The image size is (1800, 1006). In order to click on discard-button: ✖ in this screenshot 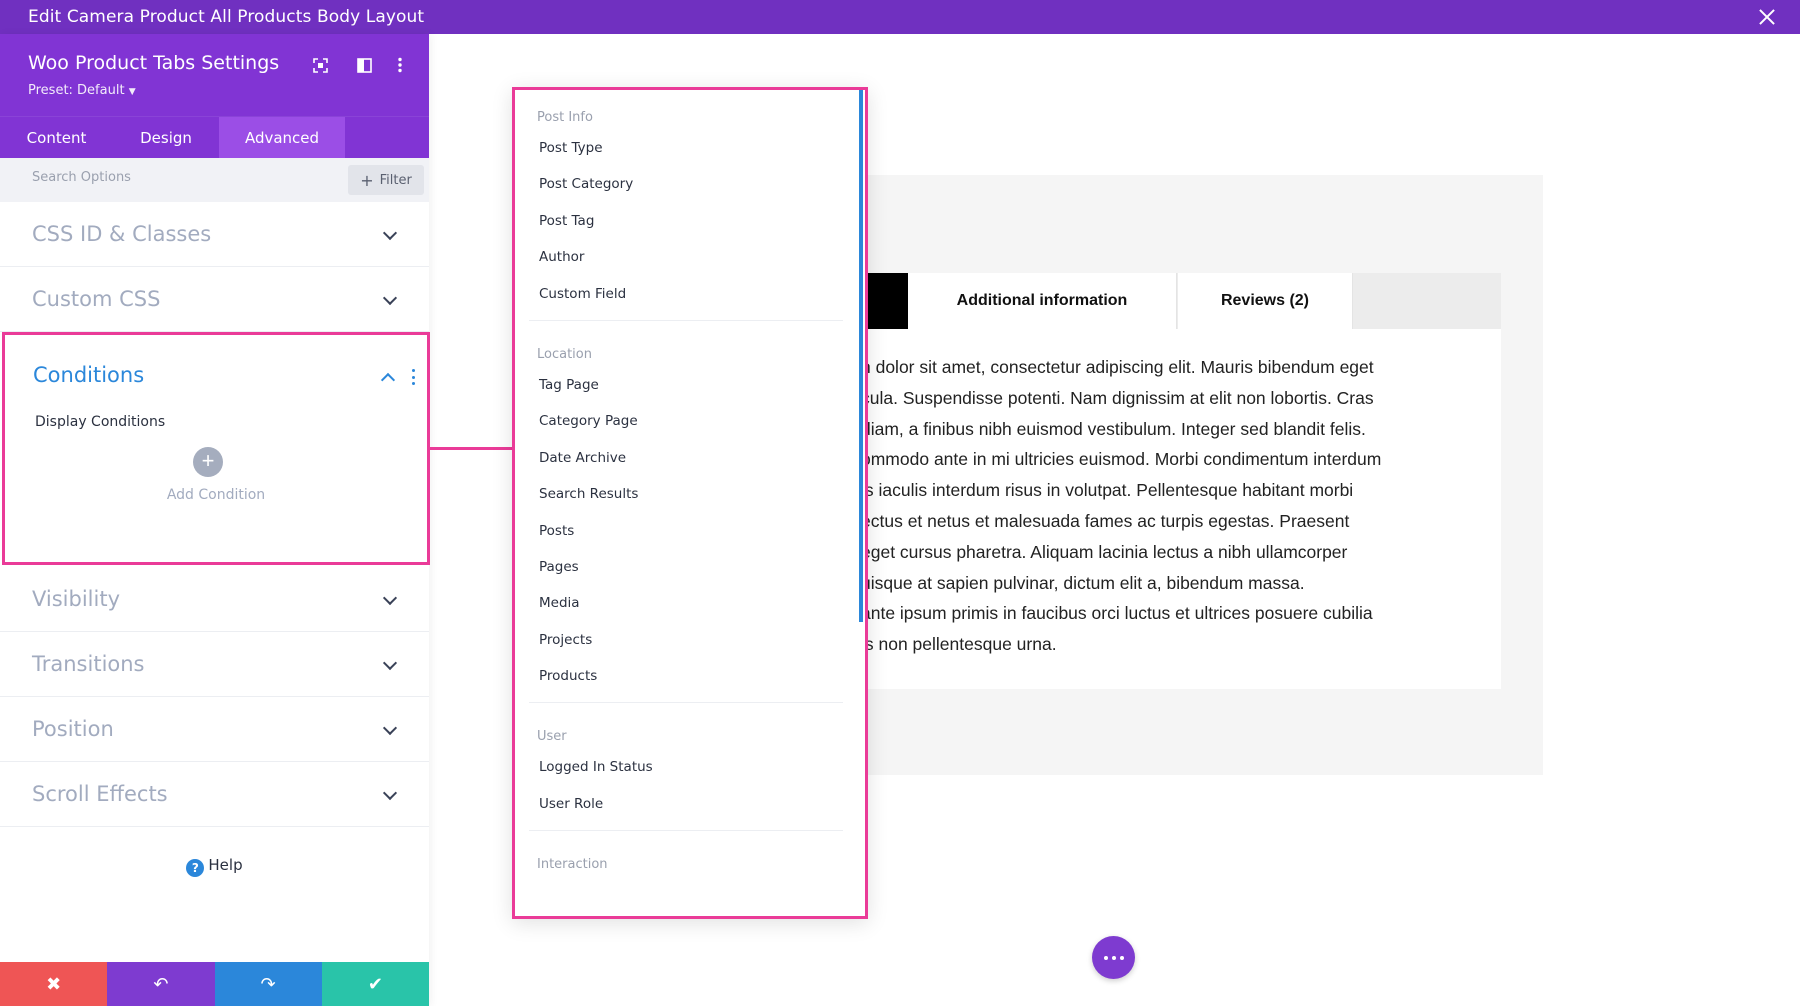, I will do `click(54, 984)`.